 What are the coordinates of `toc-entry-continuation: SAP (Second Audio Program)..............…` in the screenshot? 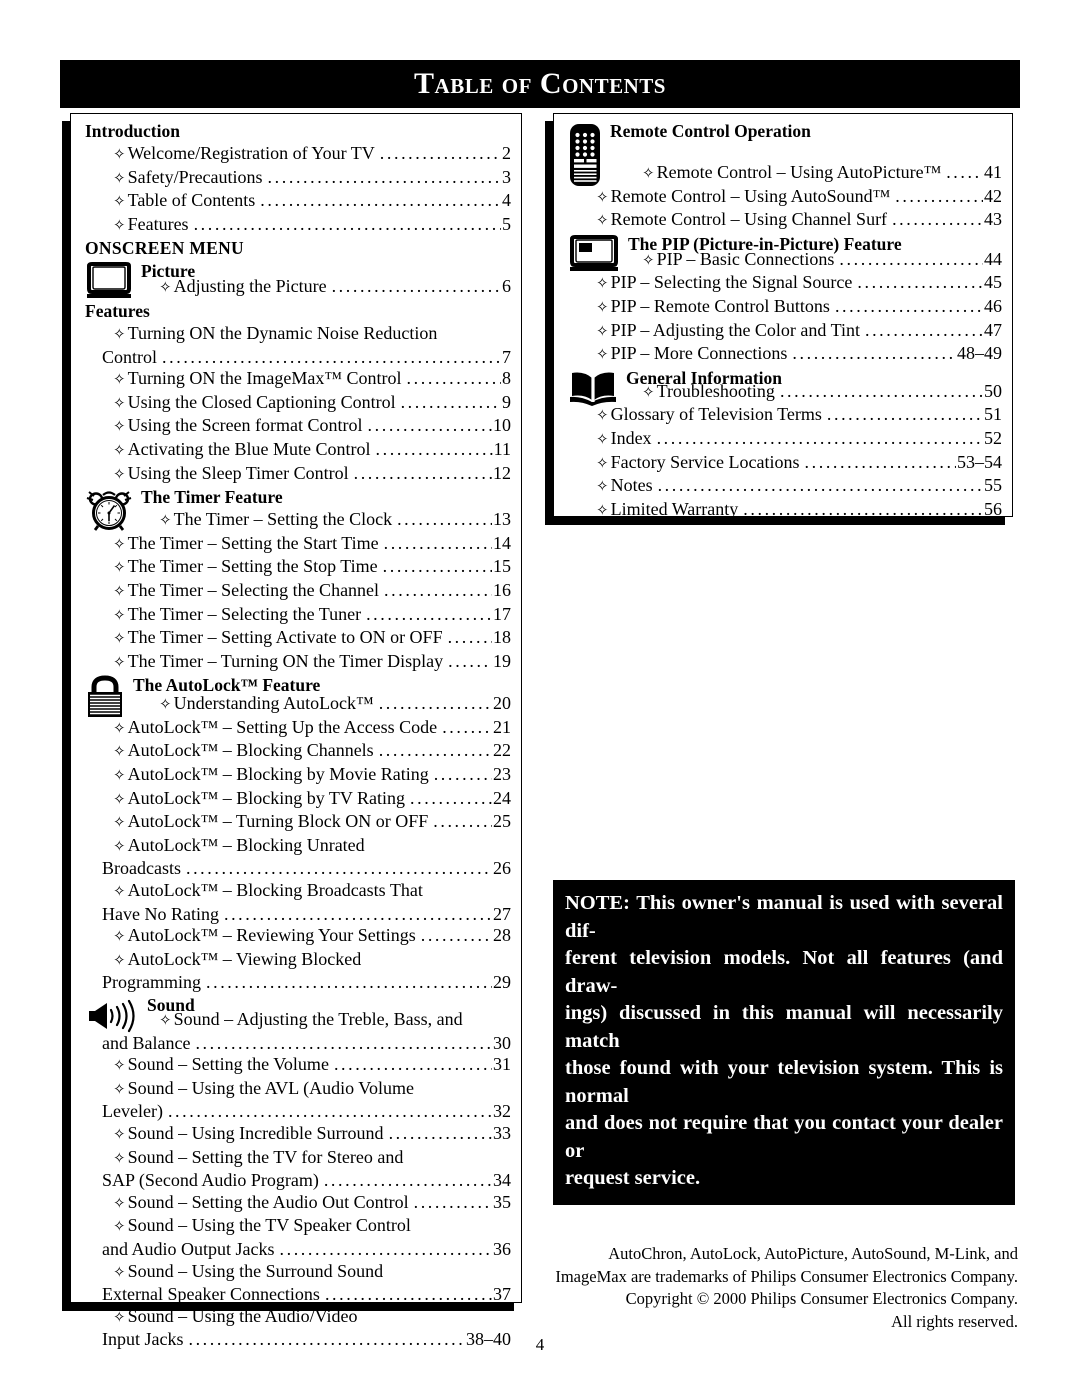 It's located at (298, 1181).